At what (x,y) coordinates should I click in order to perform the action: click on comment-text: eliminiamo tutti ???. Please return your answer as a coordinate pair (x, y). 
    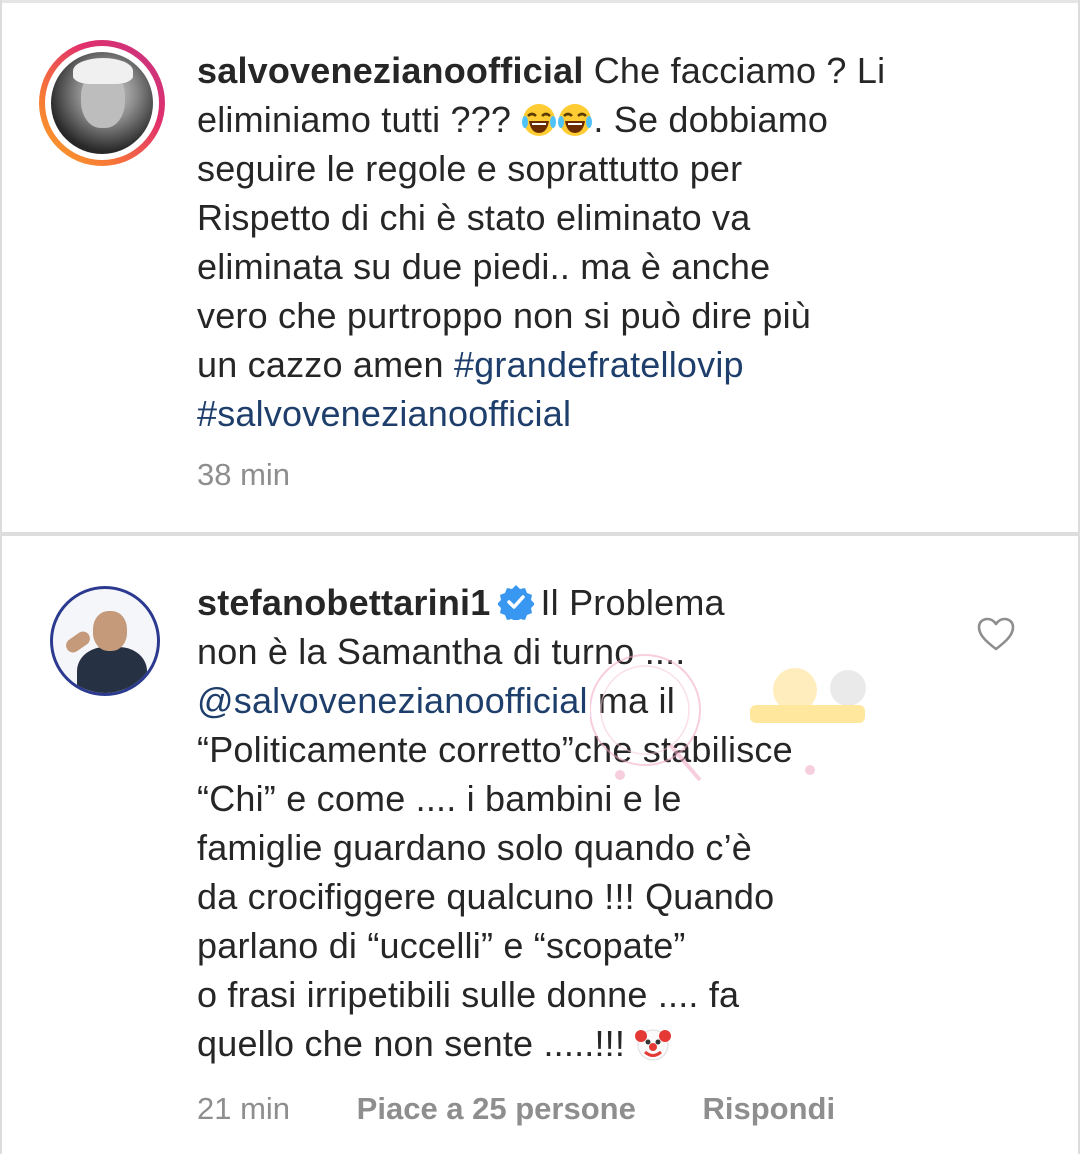
    Looking at the image, I should click on (359, 119).